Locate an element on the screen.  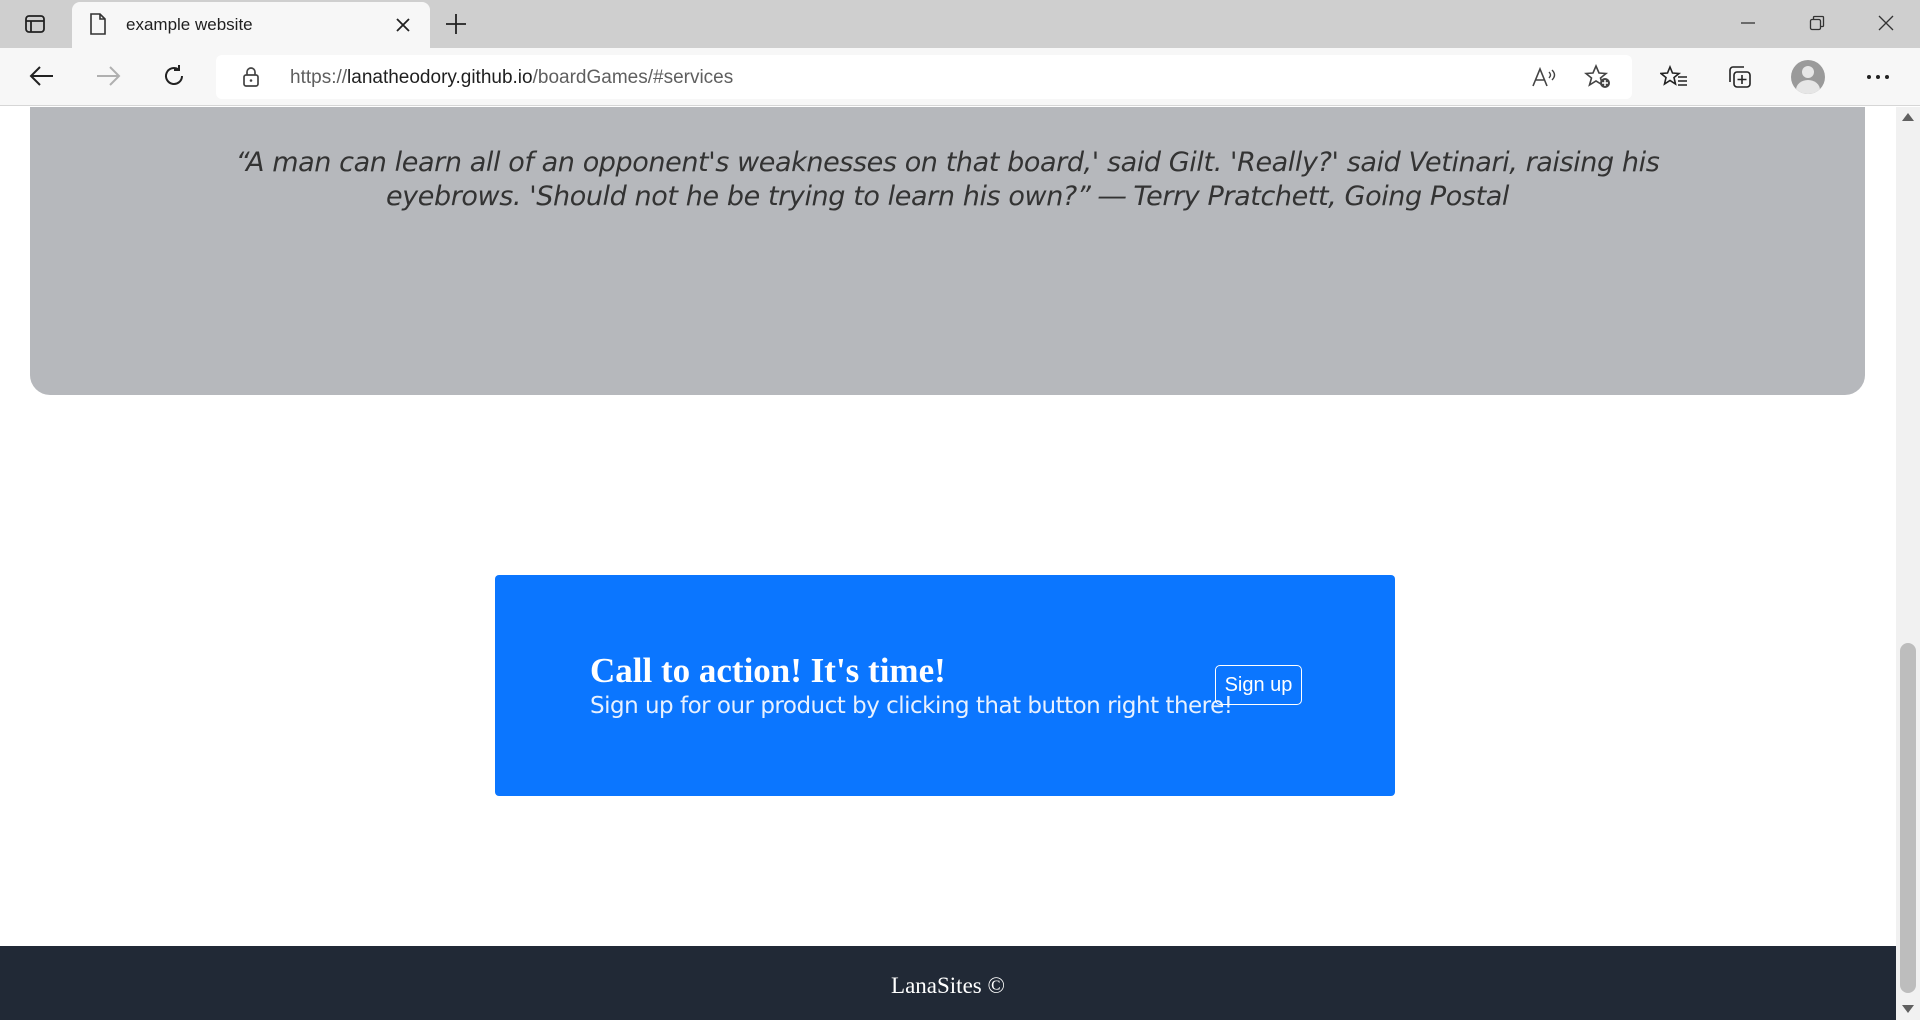
more-button is located at coordinates (1878, 77).